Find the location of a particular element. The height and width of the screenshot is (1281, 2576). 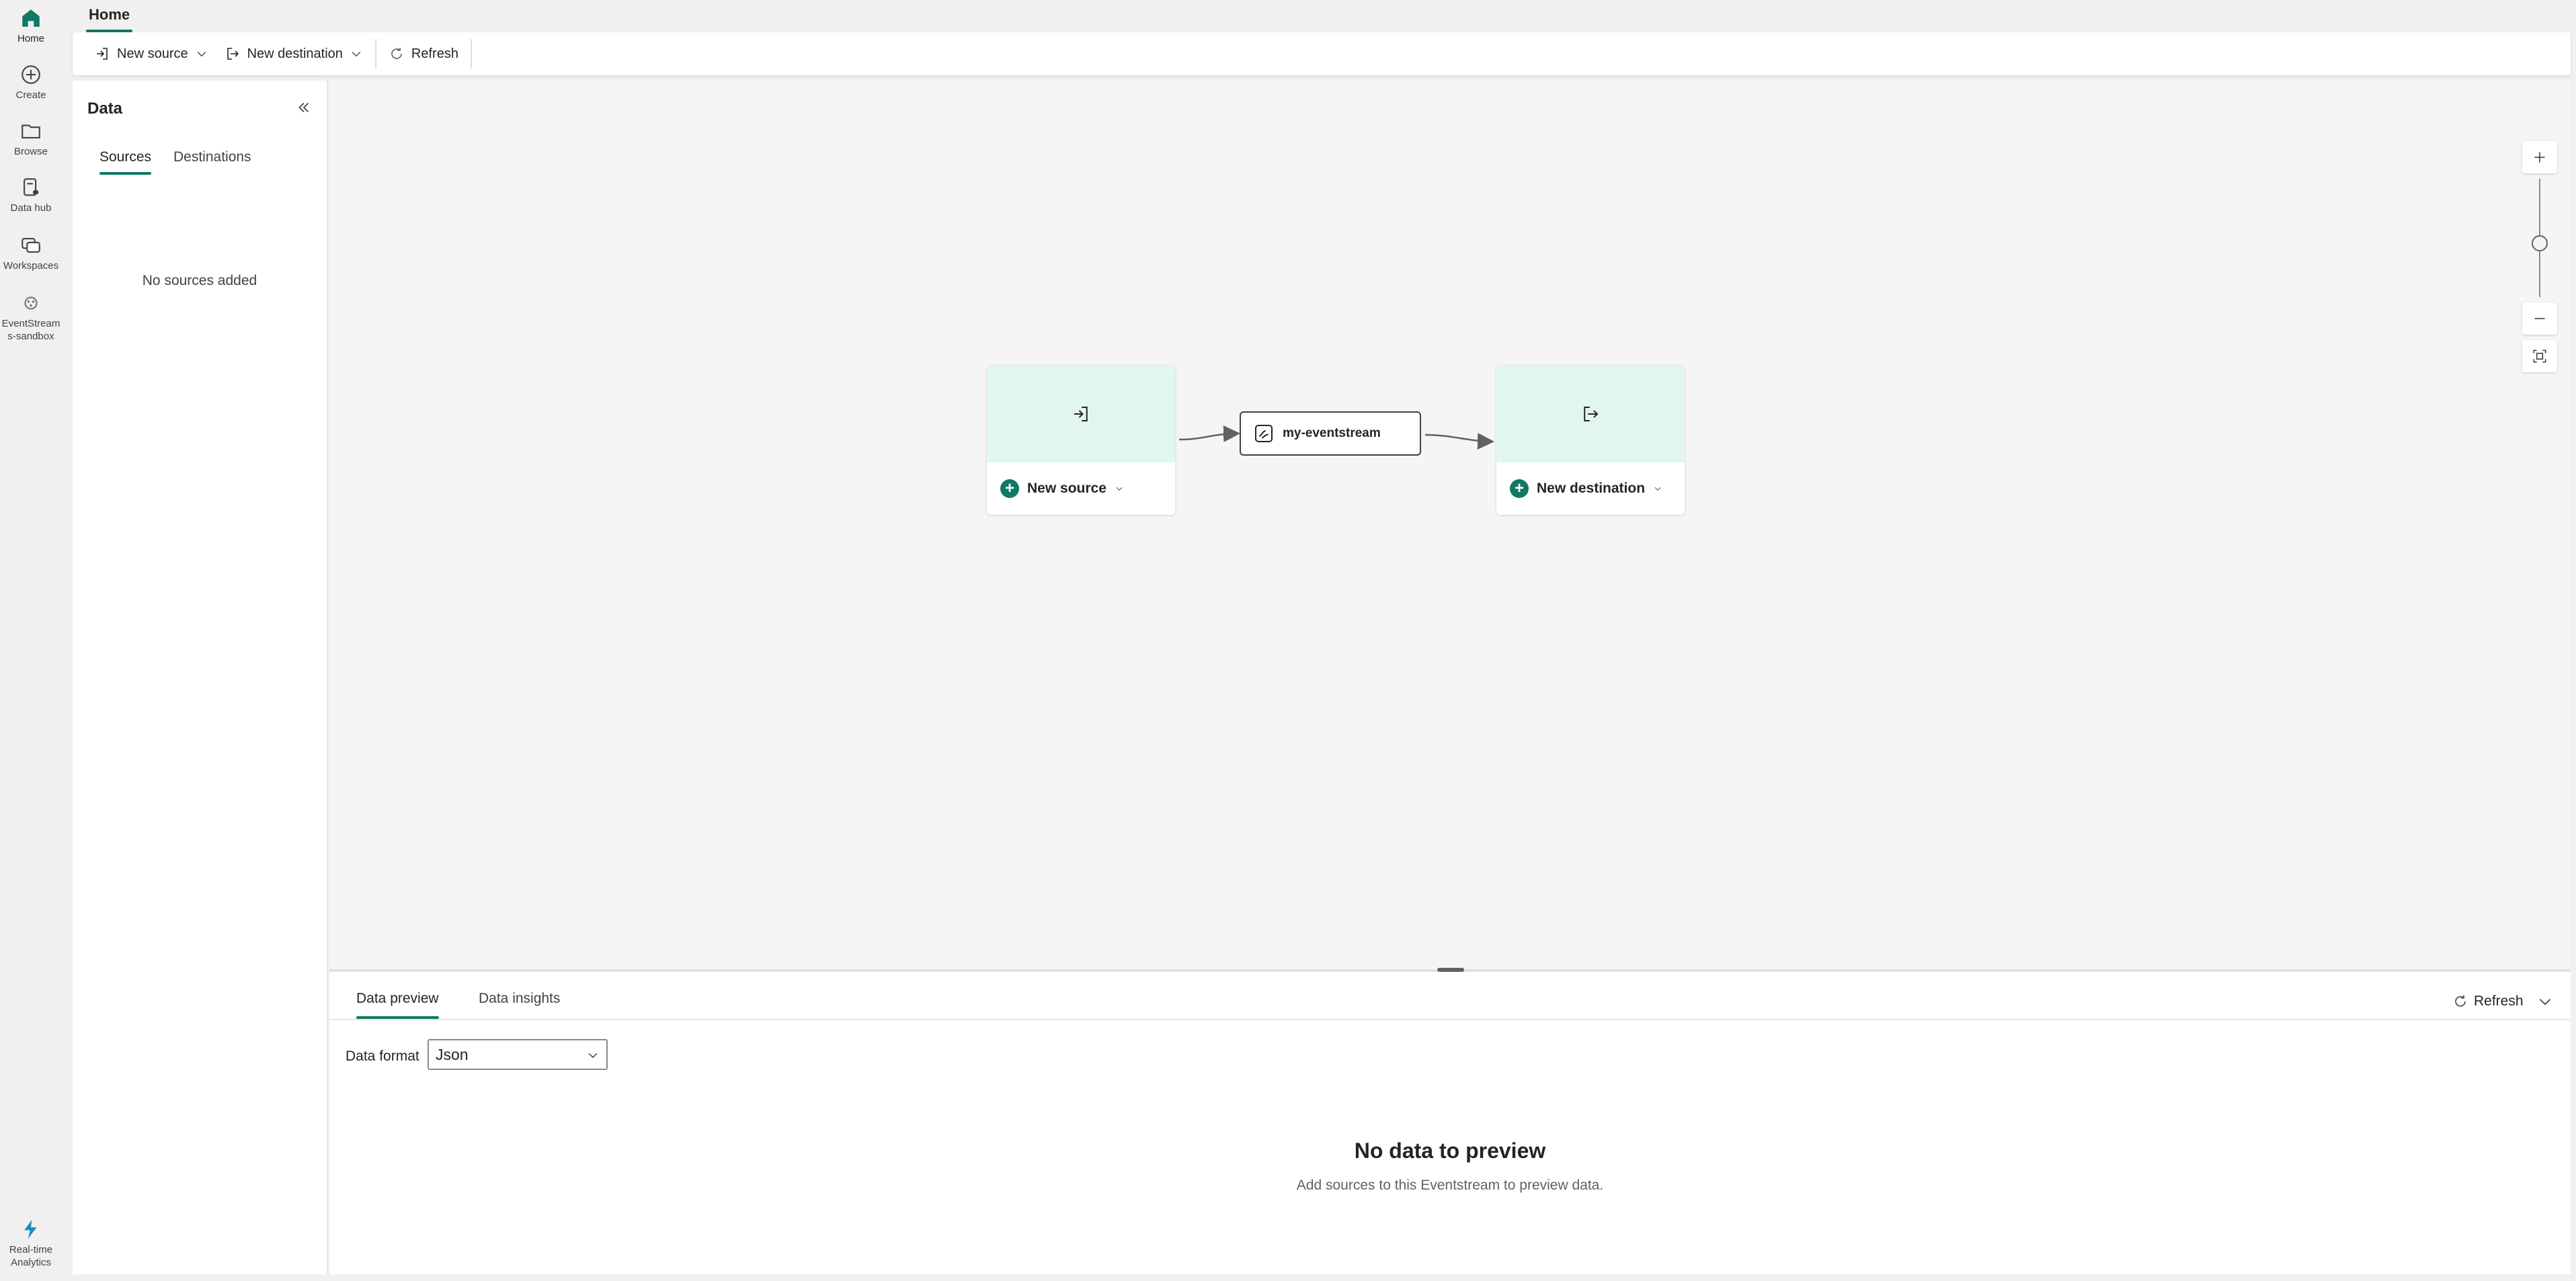

rail-experience-switcher: Real-time Analytics is located at coordinates (31, 1243).